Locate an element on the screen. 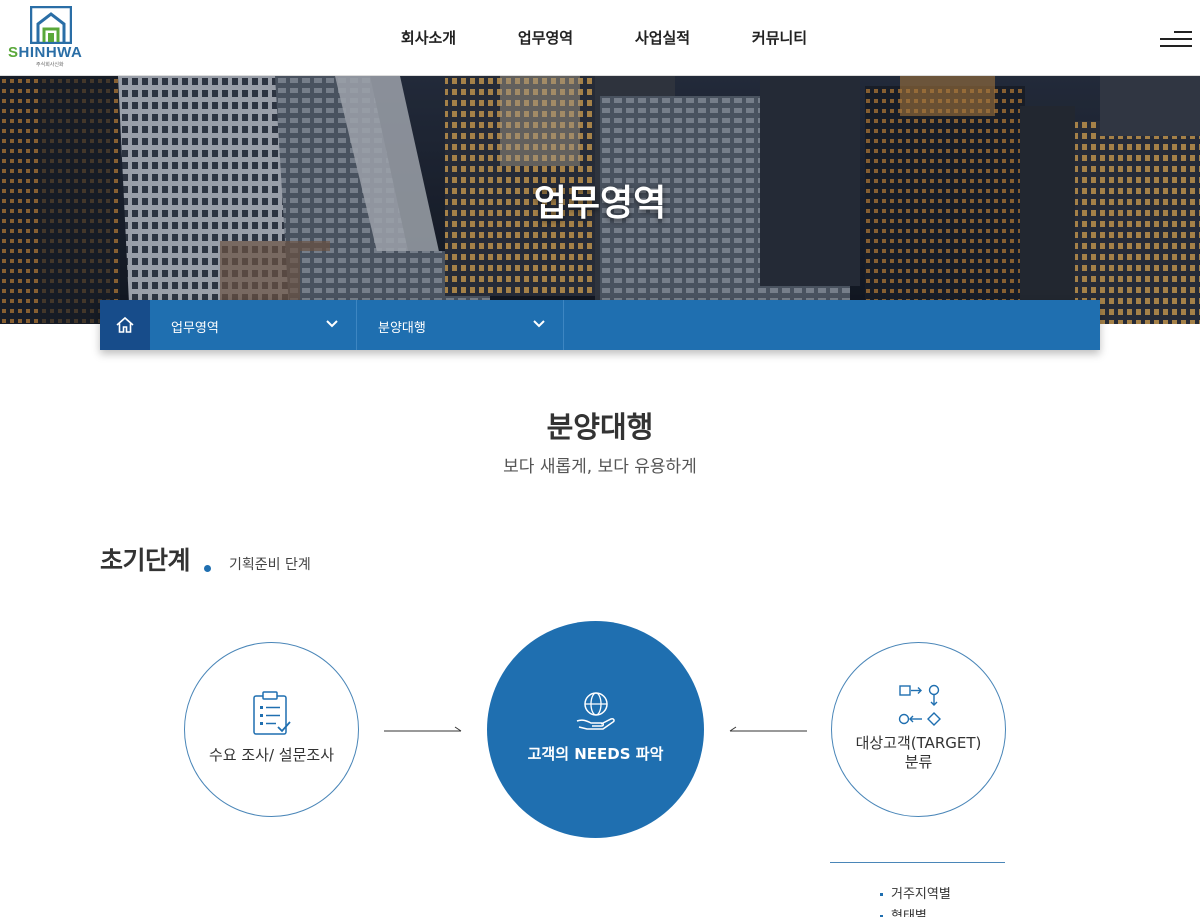 This screenshot has width=1200, height=917. stage-subtitle: 기획준비 단계 is located at coordinates (270, 565).